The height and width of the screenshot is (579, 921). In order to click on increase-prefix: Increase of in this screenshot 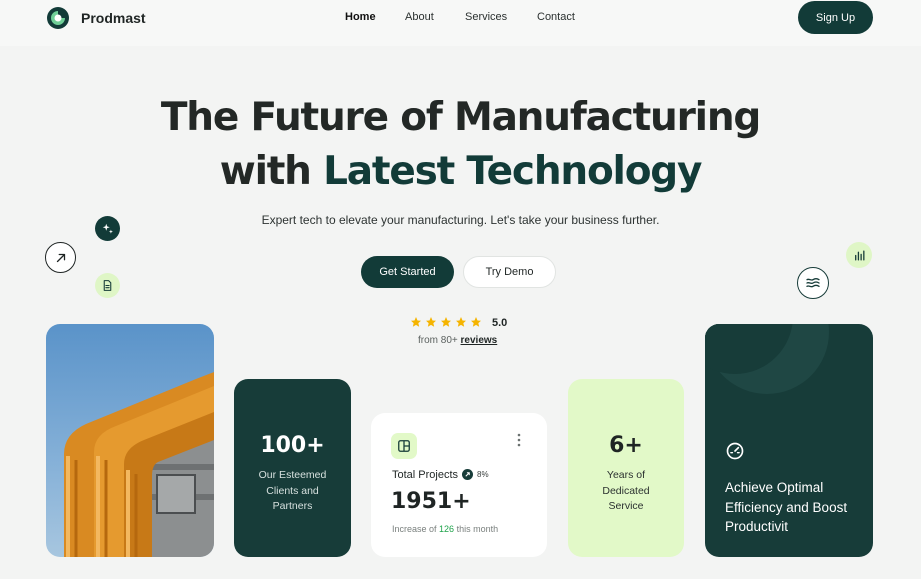, I will do `click(416, 529)`.